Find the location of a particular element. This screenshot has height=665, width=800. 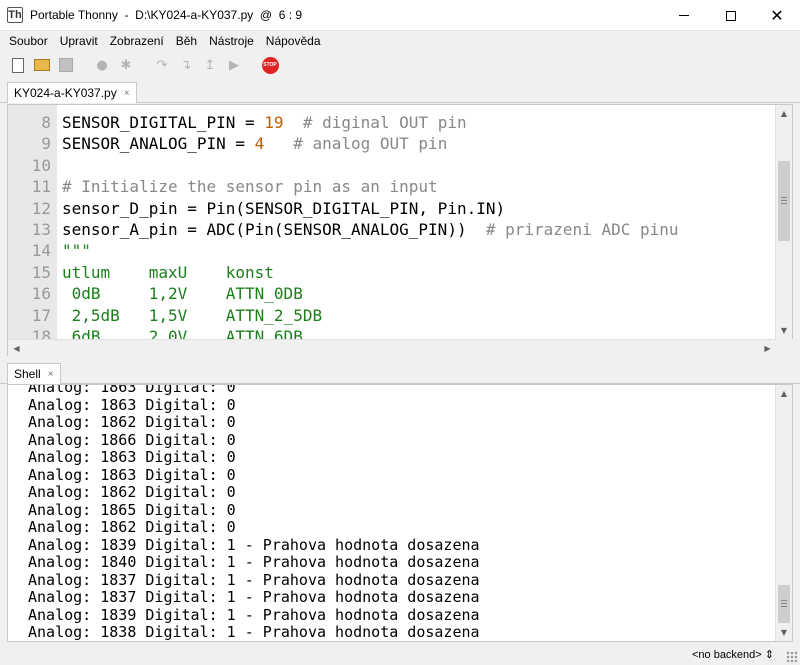

new-file-icon is located at coordinates (18, 65).